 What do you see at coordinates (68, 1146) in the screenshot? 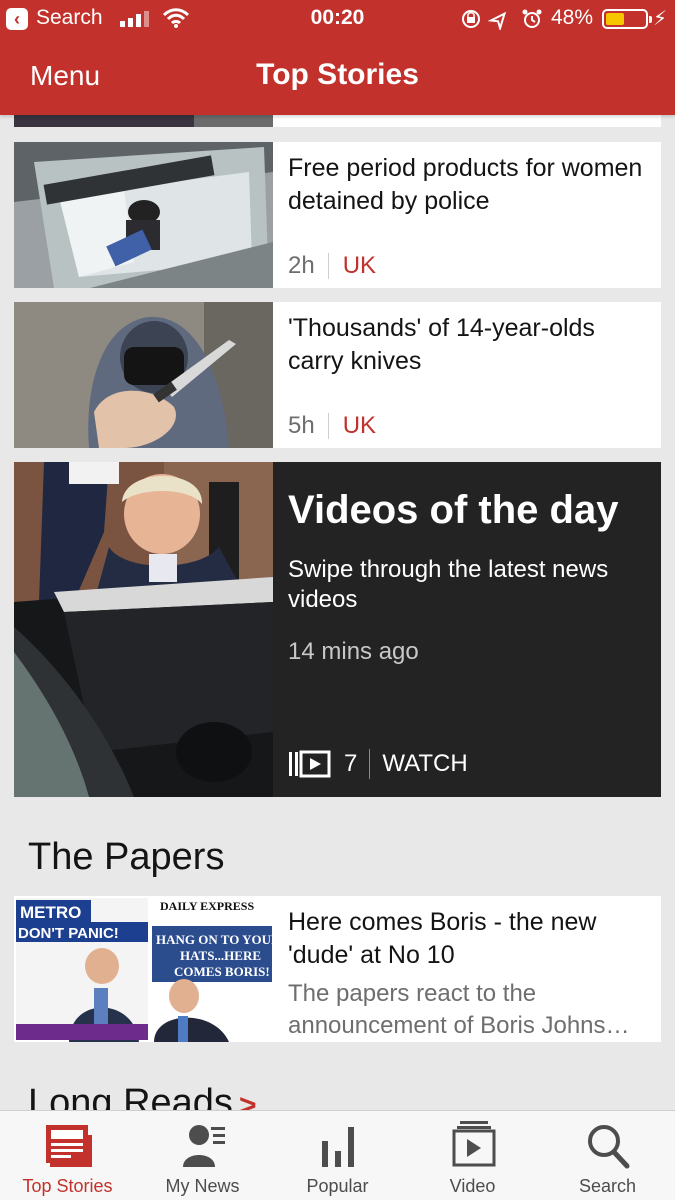
I see `newspaper-icon` at bounding box center [68, 1146].